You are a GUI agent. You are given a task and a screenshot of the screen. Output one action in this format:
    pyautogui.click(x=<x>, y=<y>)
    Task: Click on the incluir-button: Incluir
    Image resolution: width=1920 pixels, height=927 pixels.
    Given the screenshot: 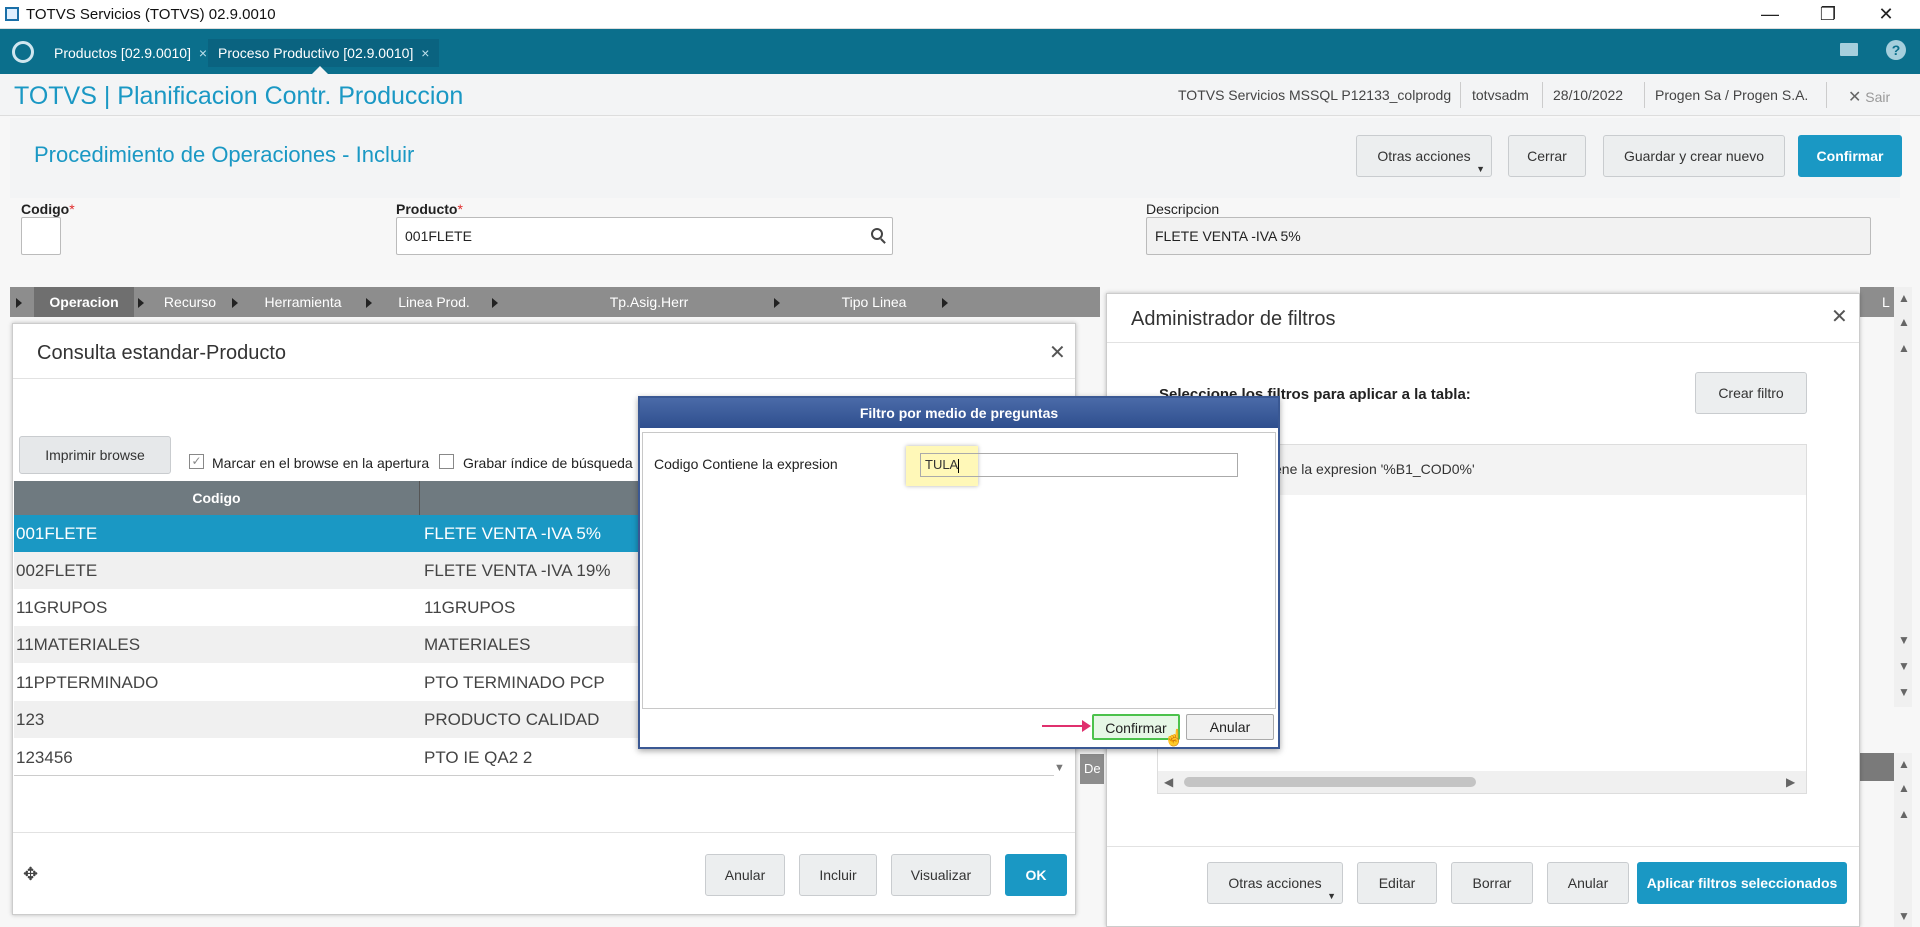 What is the action you would take?
    pyautogui.click(x=838, y=875)
    